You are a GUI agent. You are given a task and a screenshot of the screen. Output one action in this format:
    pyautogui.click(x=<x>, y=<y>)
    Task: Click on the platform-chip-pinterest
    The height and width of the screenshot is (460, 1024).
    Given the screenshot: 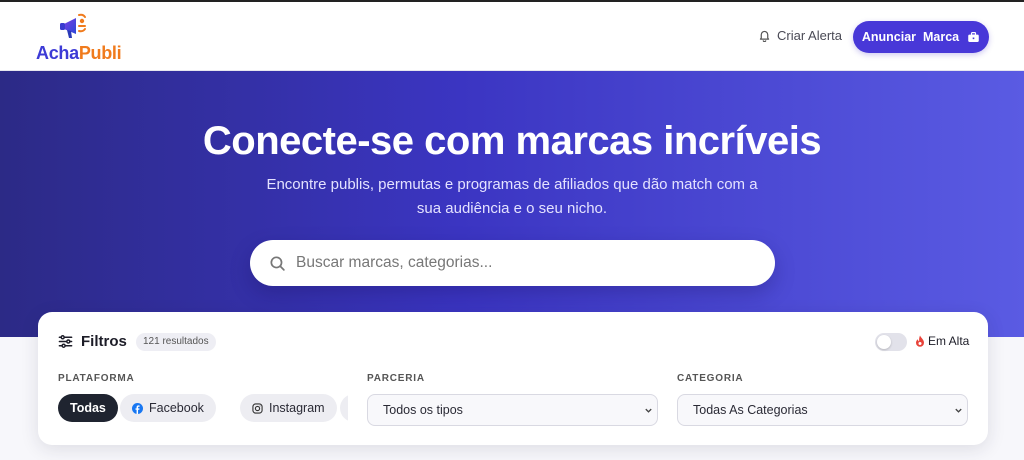 What is the action you would take?
    pyautogui.click(x=344, y=408)
    